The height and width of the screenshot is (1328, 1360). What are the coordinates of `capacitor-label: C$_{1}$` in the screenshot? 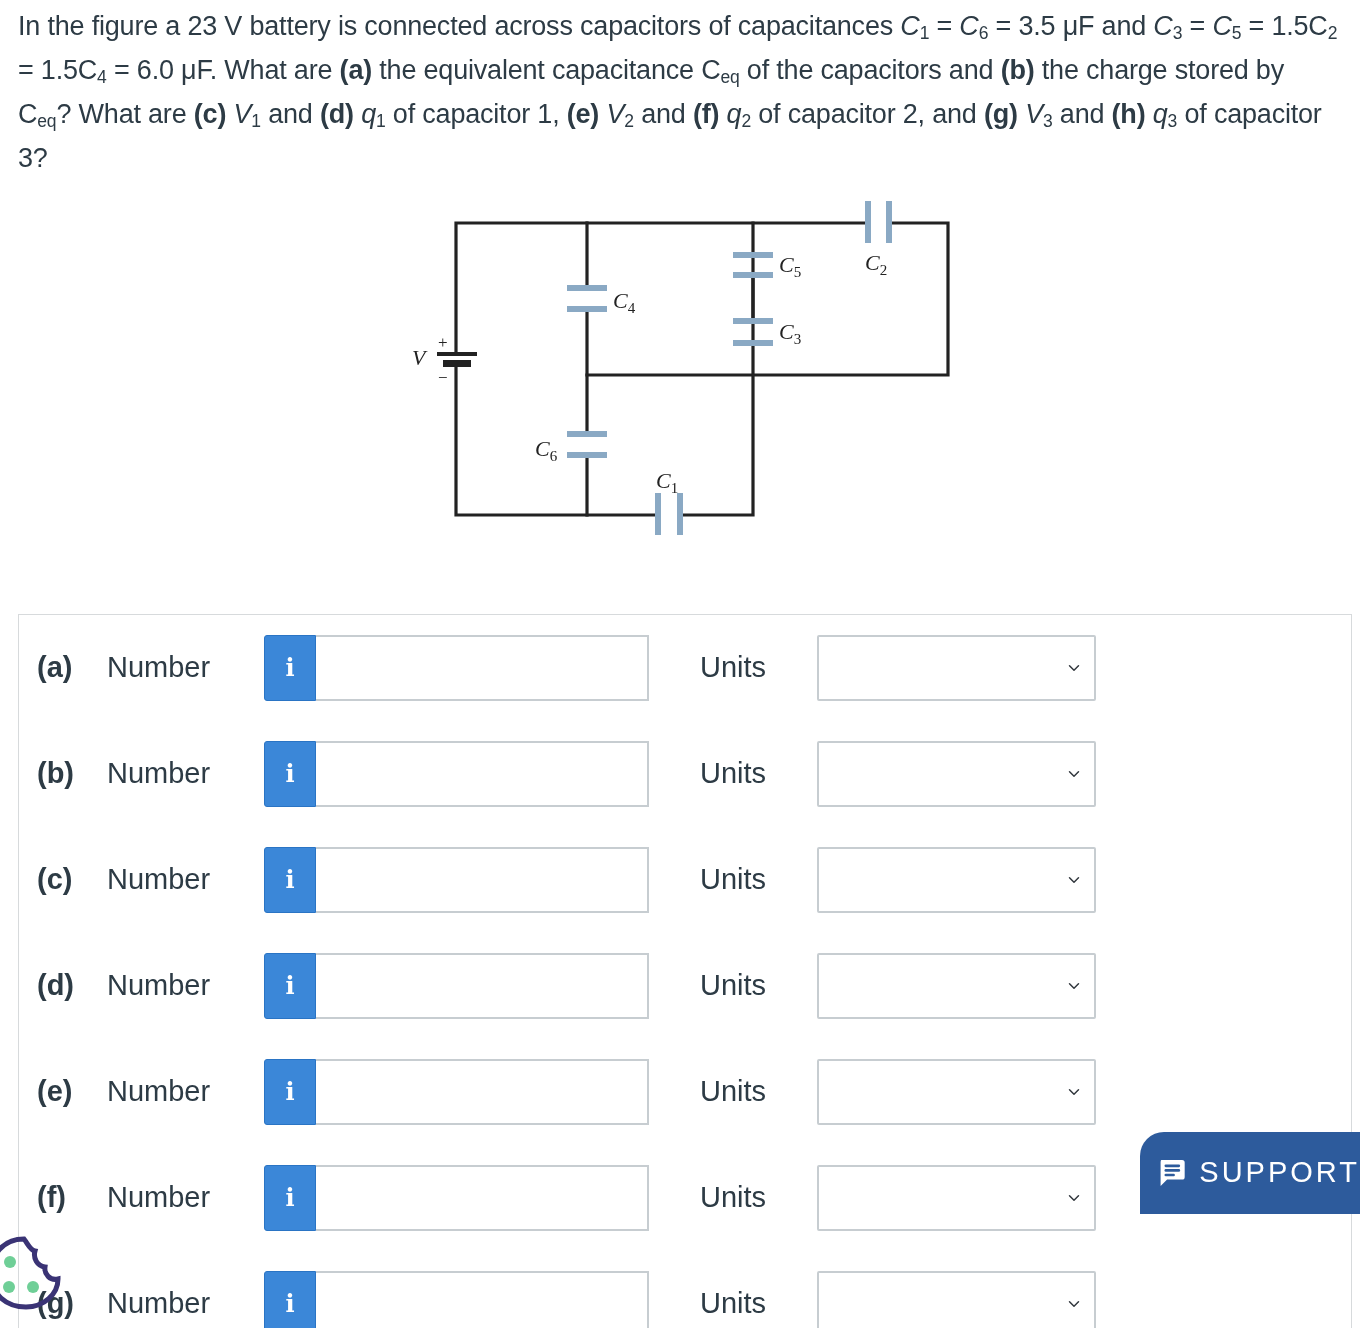 It's located at (667, 482).